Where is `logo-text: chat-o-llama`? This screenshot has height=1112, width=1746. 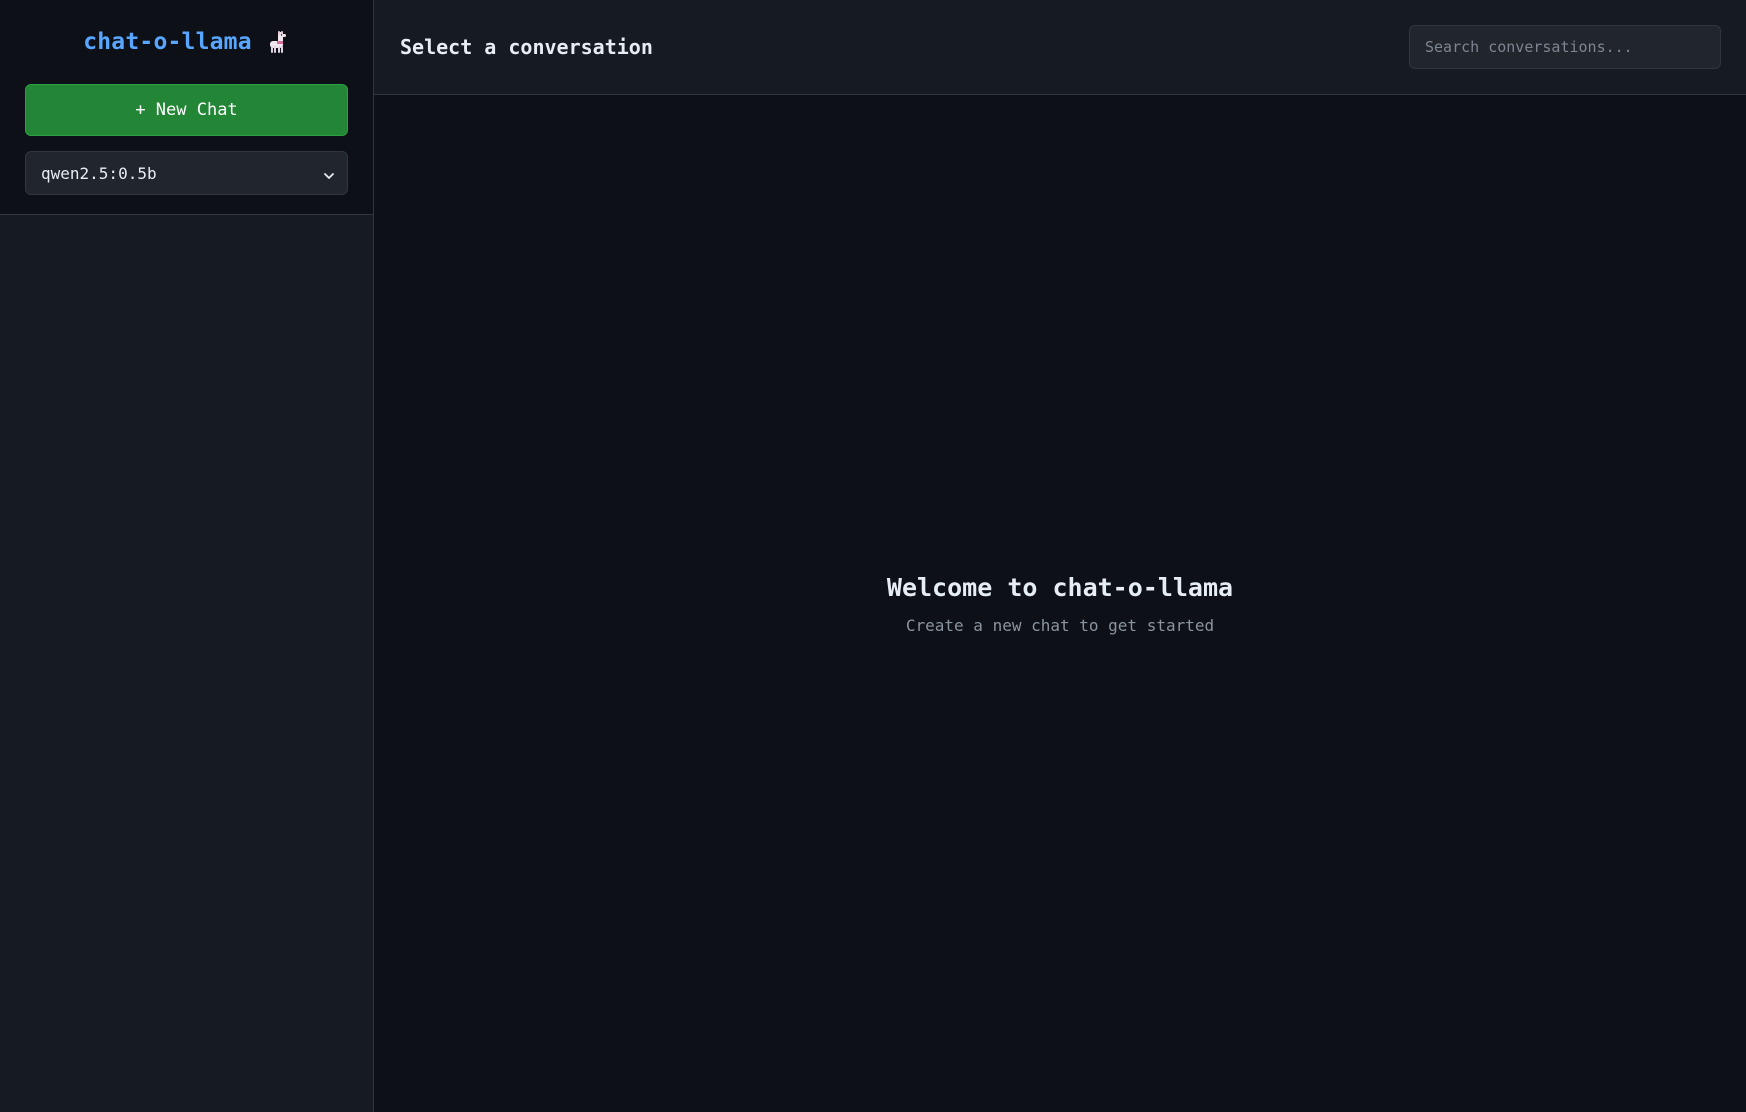
logo-text: chat-o-llama is located at coordinates (167, 42).